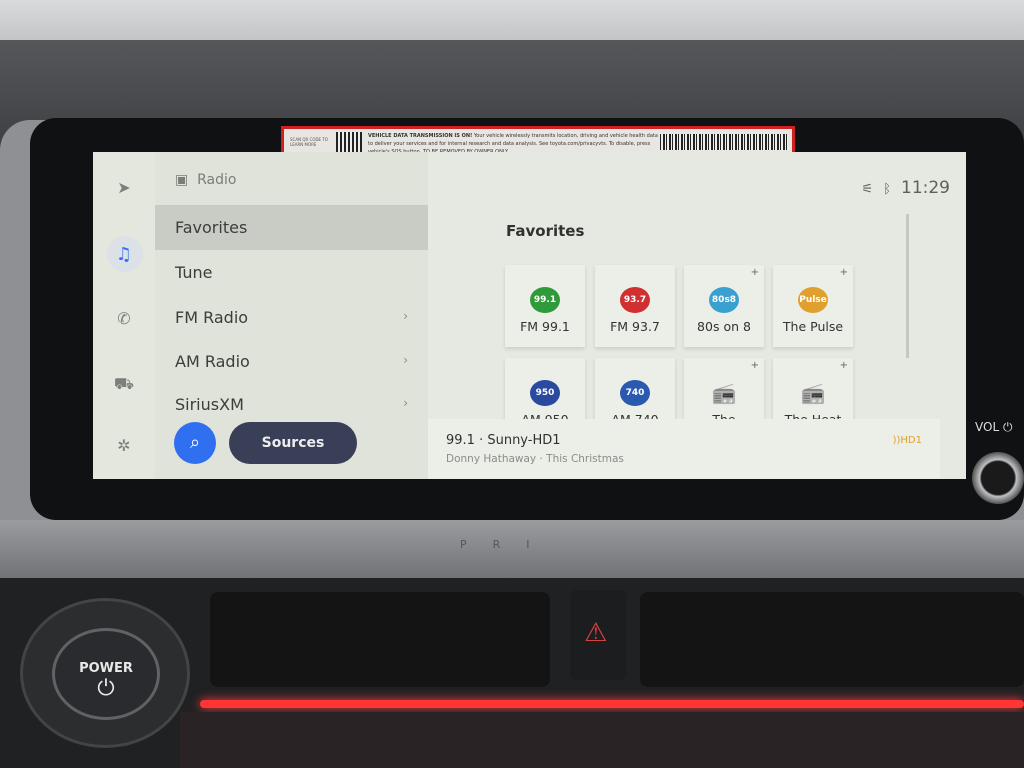 This screenshot has width=1024, height=768. Describe the element at coordinates (813, 300) in the screenshot. I see `station-logo: Pulse` at that location.